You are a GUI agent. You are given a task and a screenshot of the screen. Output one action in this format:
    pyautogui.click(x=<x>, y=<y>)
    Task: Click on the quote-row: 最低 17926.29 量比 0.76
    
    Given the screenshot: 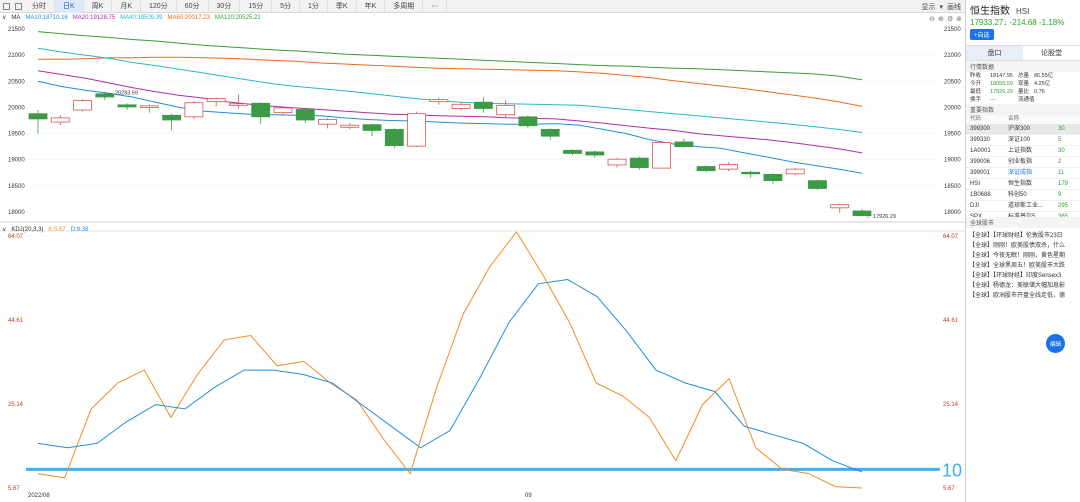 What is the action you would take?
    pyautogui.click(x=1023, y=92)
    